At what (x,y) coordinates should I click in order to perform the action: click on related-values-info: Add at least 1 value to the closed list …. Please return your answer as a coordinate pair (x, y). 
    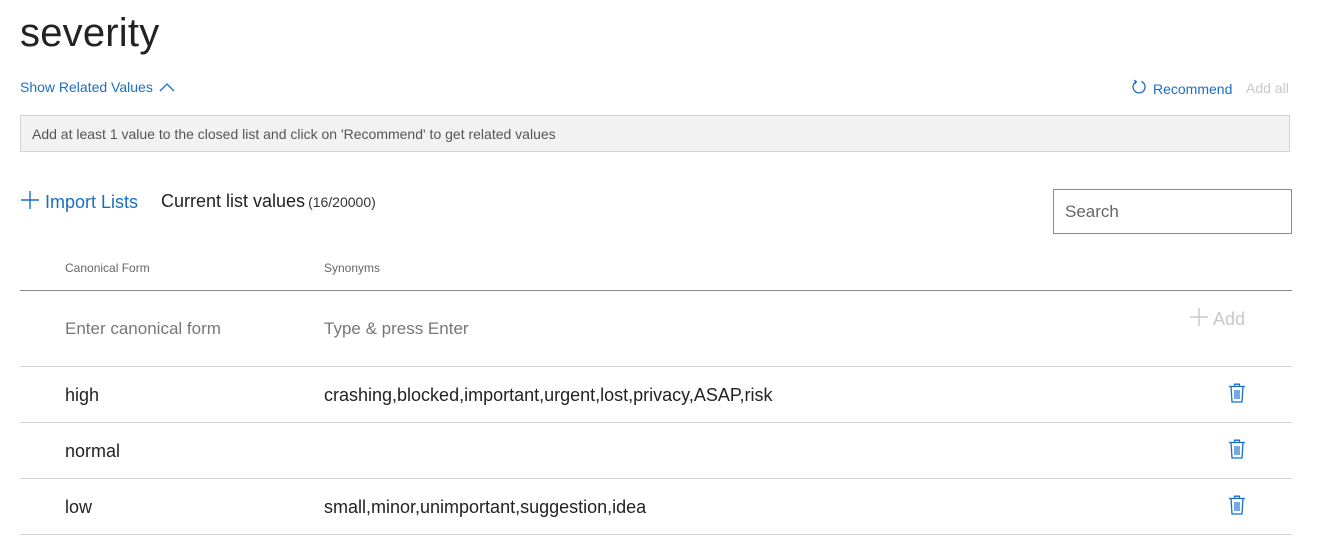
    Looking at the image, I should click on (655, 133).